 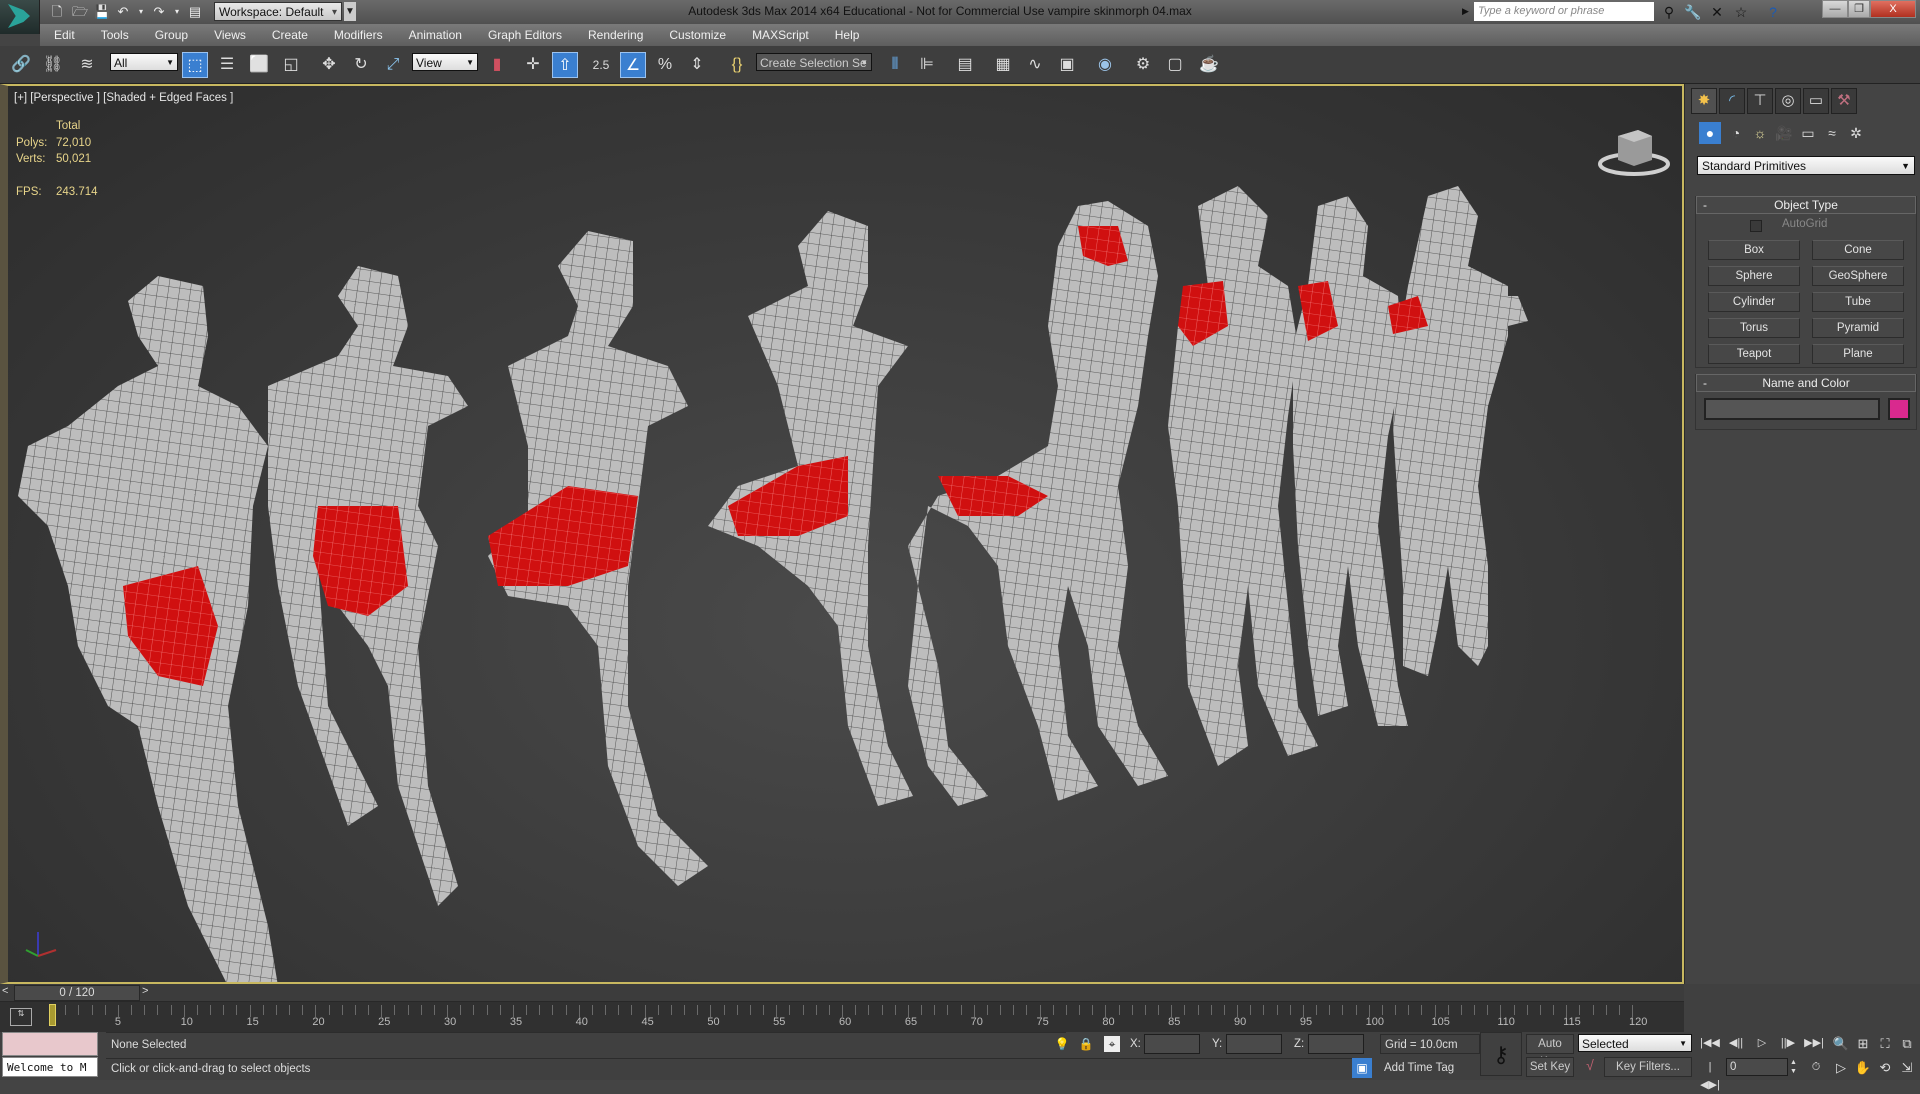 I want to click on select-and-link-icon: 🔗, so click(x=21, y=65).